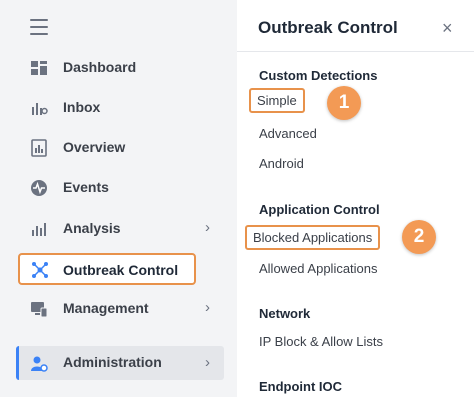 Image resolution: width=474 pixels, height=397 pixels. I want to click on sidebar-item-outbreak-control: Outbreak Control, so click(107, 269).